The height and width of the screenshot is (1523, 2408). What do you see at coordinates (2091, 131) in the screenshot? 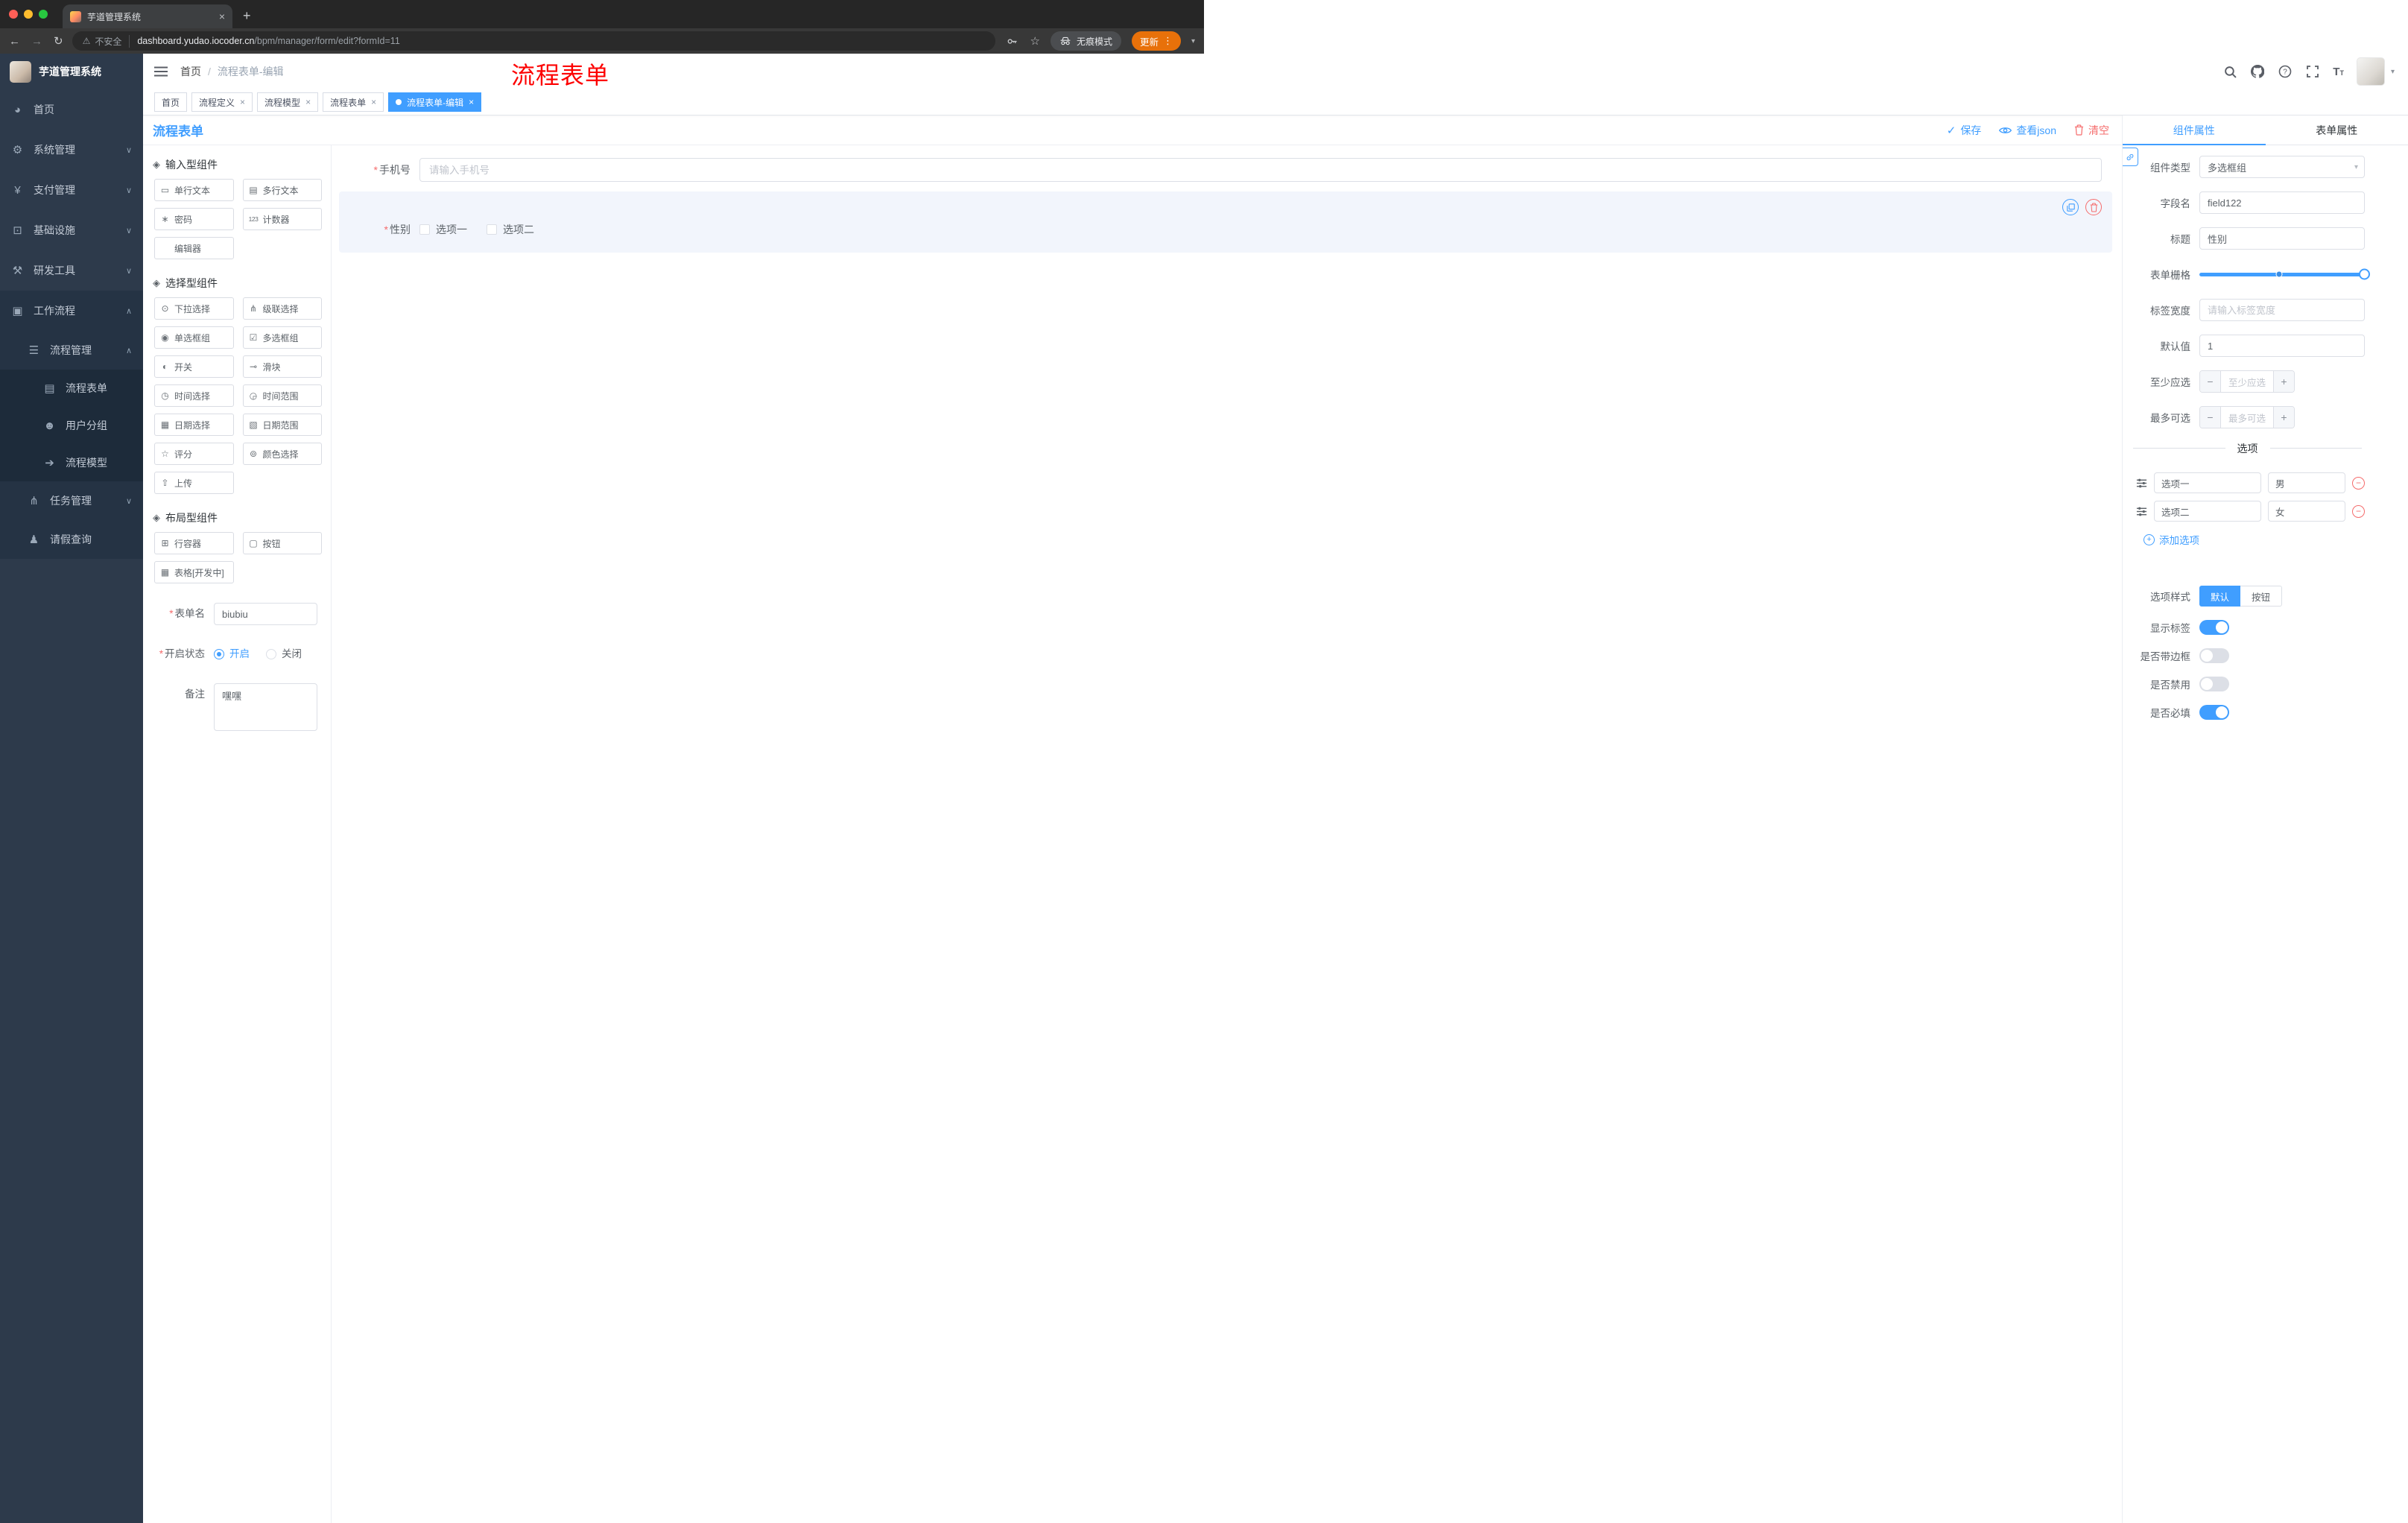
I see `clear-button: 清空` at bounding box center [2091, 131].